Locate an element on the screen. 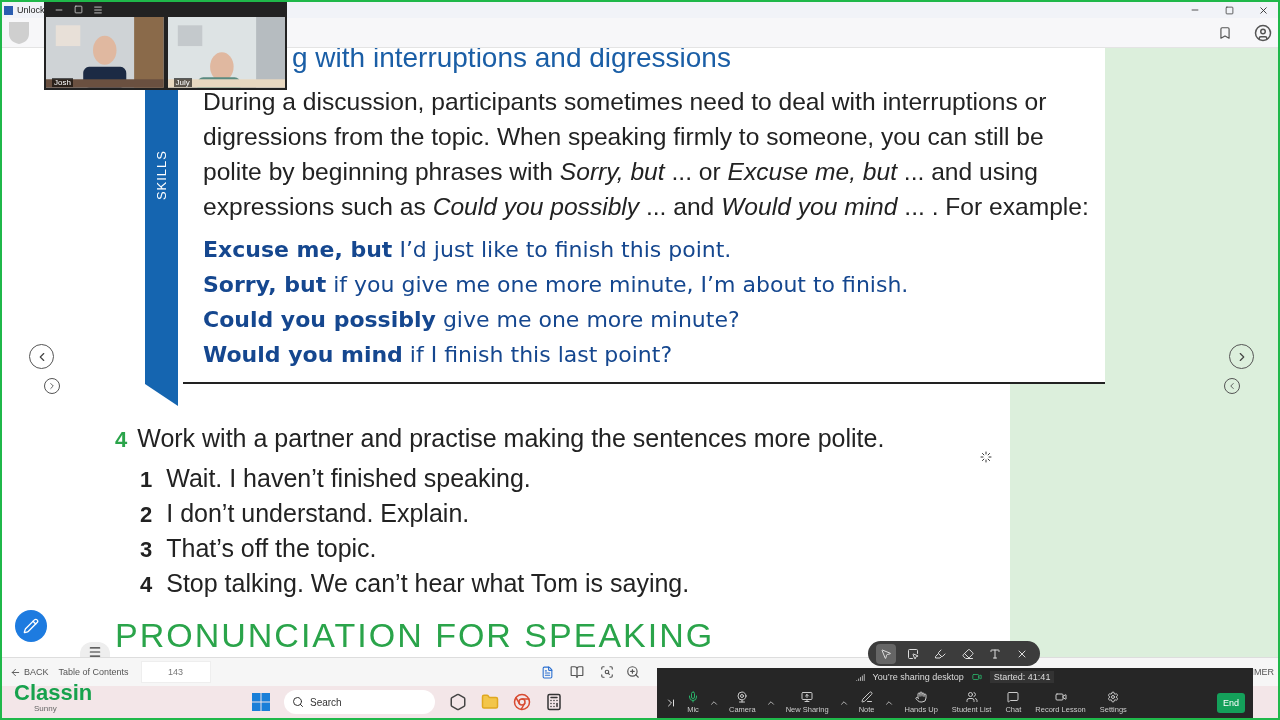 This screenshot has width=1280, height=720. tab-favicon-icon is located at coordinates (8, 10).